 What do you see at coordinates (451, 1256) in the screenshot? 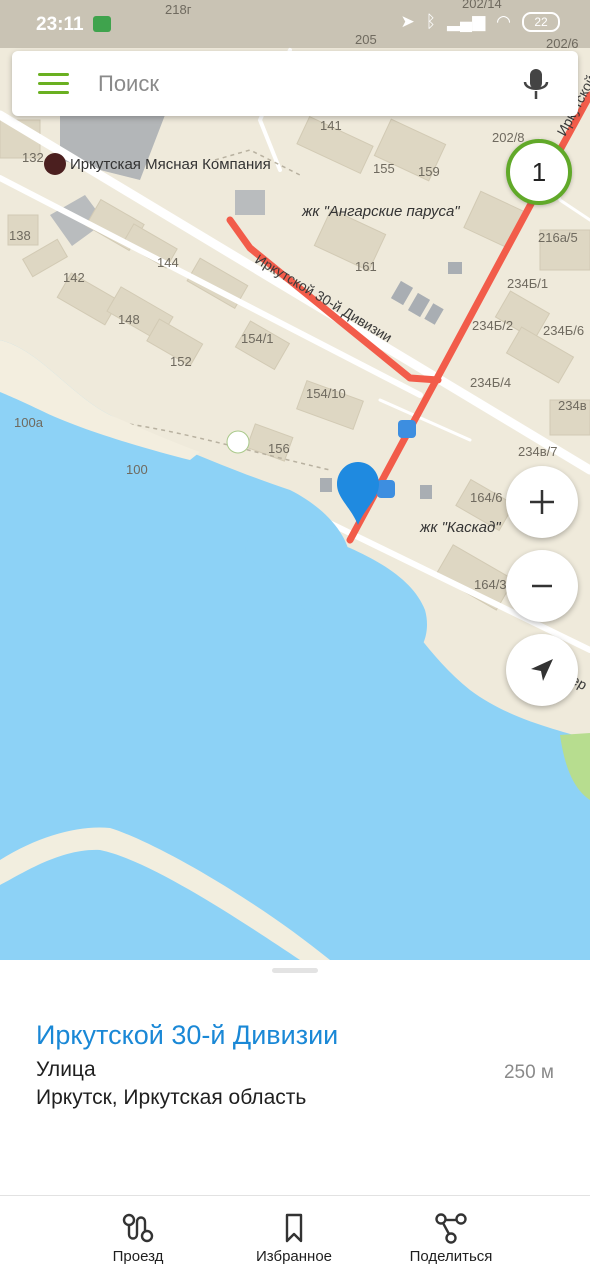
I see `share-button-label: Поделиться` at bounding box center [451, 1256].